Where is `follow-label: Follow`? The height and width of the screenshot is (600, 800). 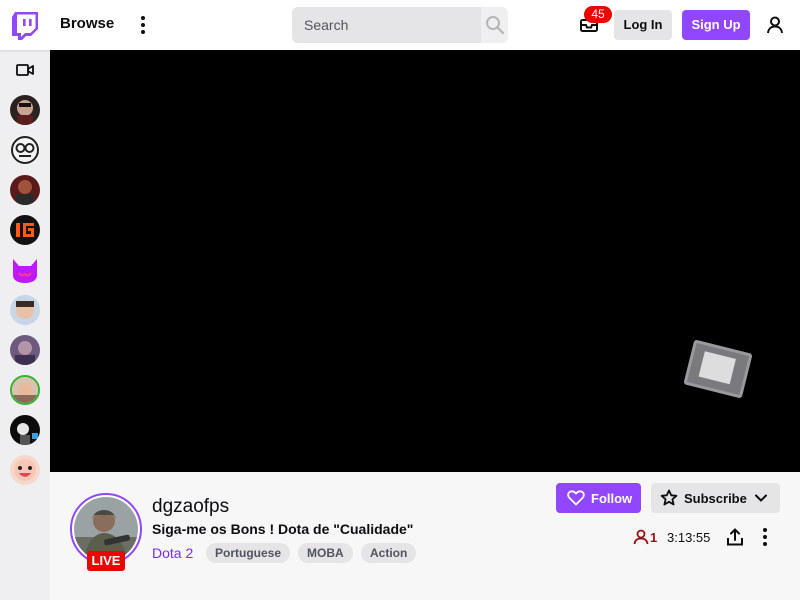 follow-label: Follow is located at coordinates (612, 498).